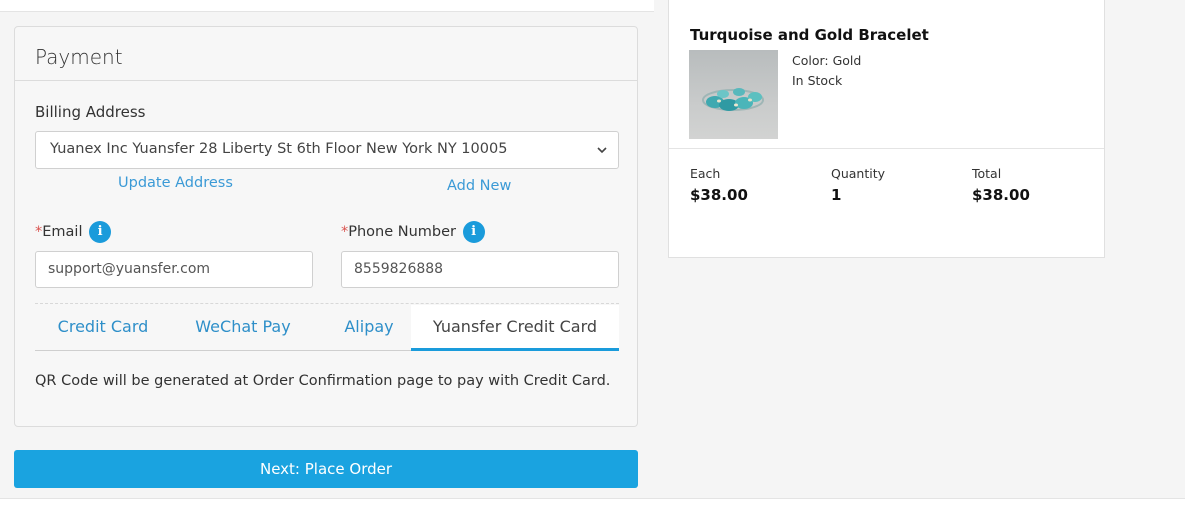 Image resolution: width=1185 pixels, height=507 pixels. Describe the element at coordinates (719, 195) in the screenshot. I see `each-value: $38.00` at that location.